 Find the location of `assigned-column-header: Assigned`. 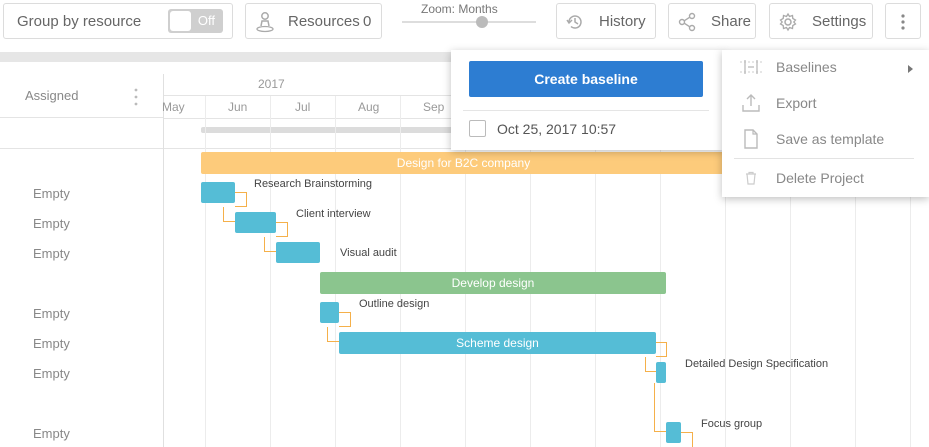

assigned-column-header: Assigned is located at coordinates (52, 95).